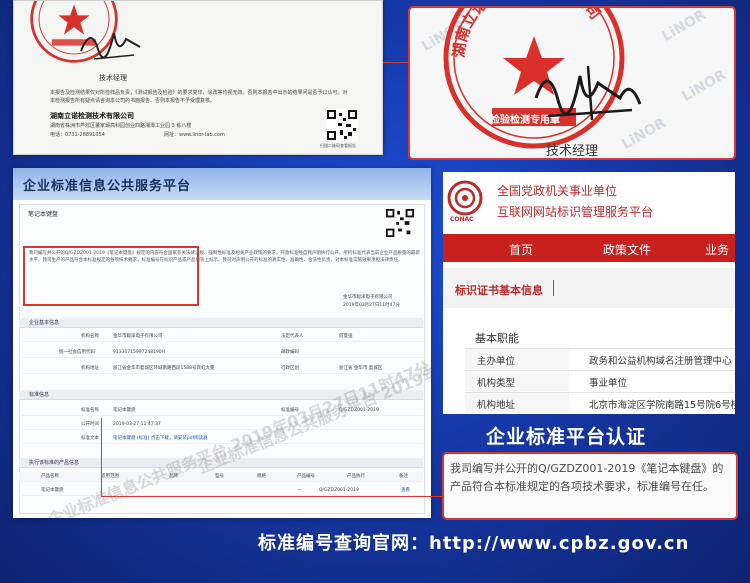  What do you see at coordinates (627, 249) in the screenshot?
I see `nav-item-policy: 政策文件` at bounding box center [627, 249].